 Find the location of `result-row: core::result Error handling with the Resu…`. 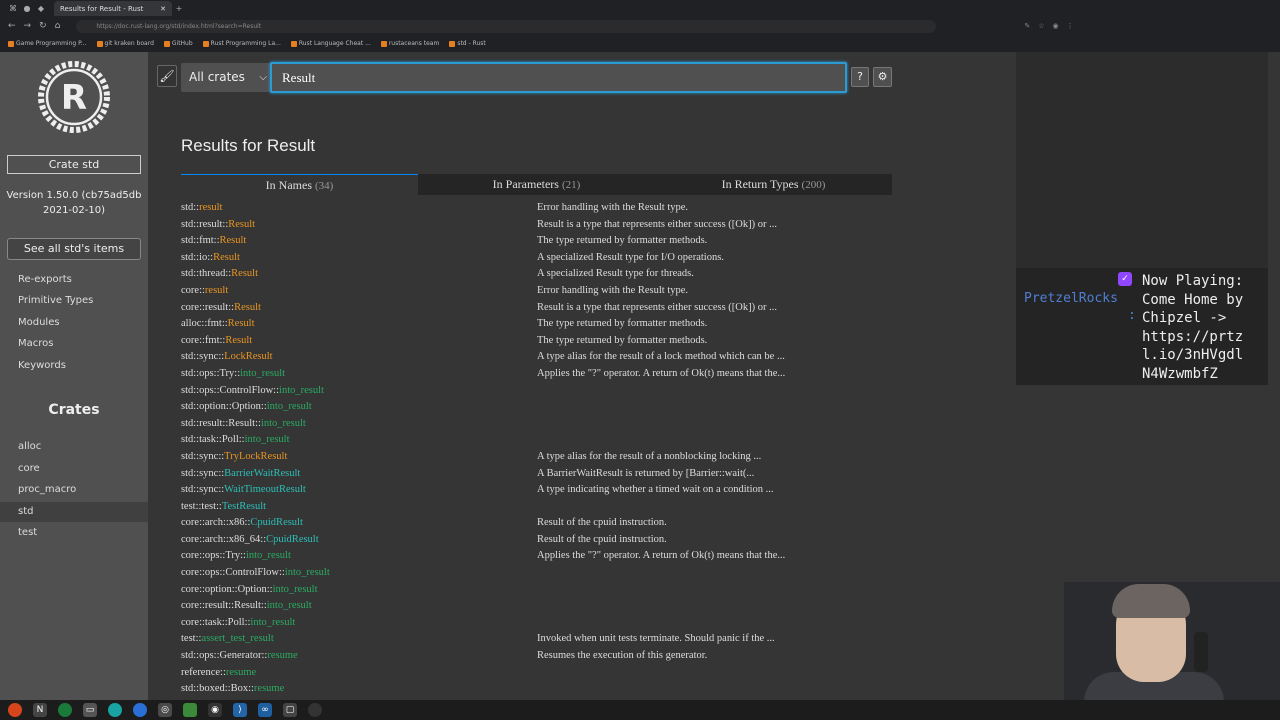

result-row: core::result Error handling with the Resu… is located at coordinates (541, 291).